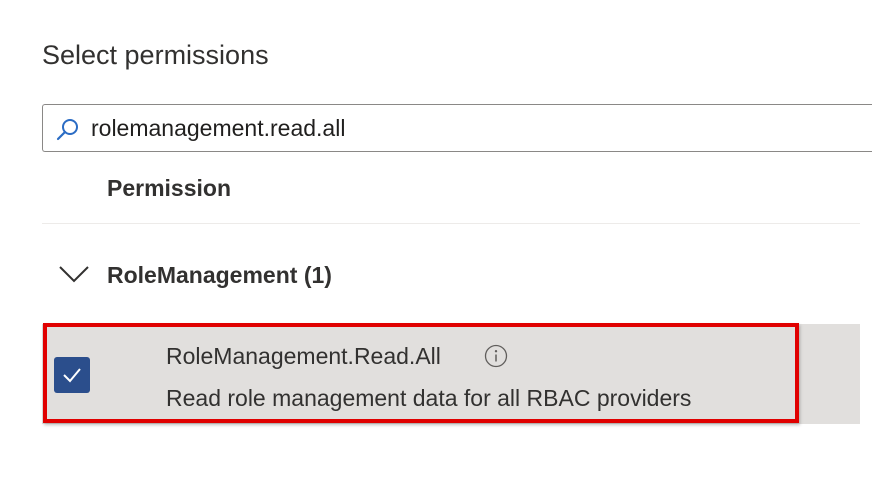 This screenshot has width=884, height=492. I want to click on group-label: RoleManagement (1), so click(219, 275).